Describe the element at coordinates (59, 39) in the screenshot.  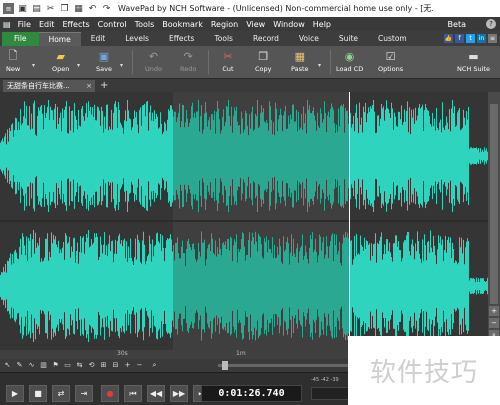
I see `tab-home: Home` at that location.